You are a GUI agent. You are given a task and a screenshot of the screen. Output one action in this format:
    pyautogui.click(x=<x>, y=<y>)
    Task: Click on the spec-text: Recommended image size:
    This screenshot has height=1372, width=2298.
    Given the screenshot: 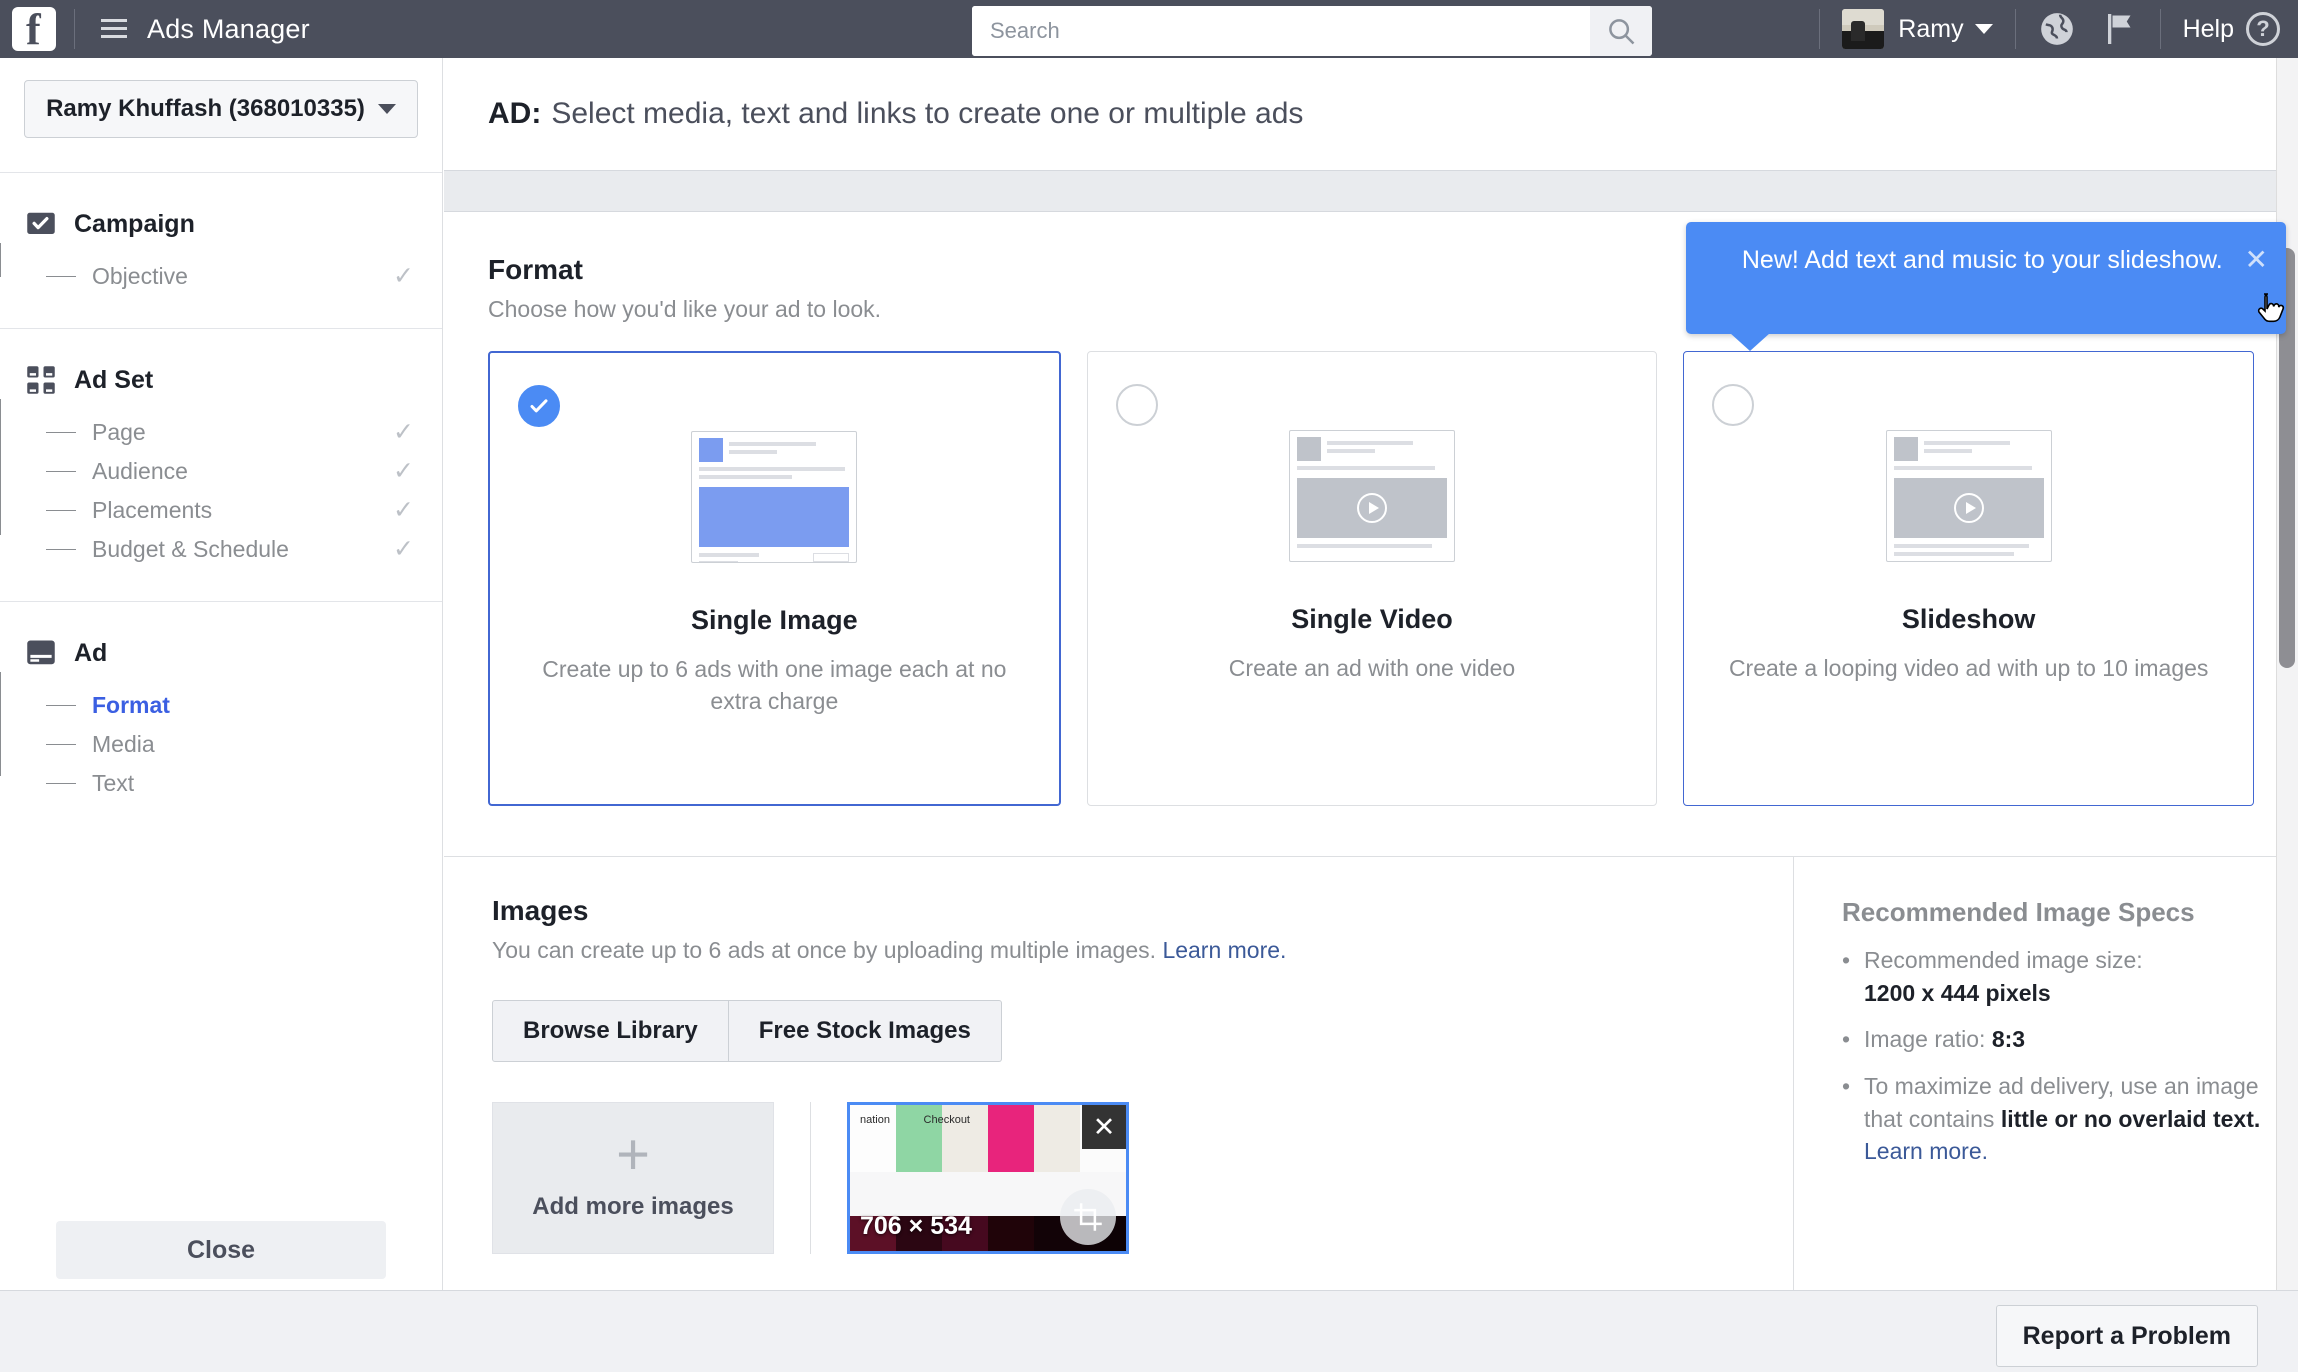 What is the action you would take?
    pyautogui.click(x=2003, y=960)
    